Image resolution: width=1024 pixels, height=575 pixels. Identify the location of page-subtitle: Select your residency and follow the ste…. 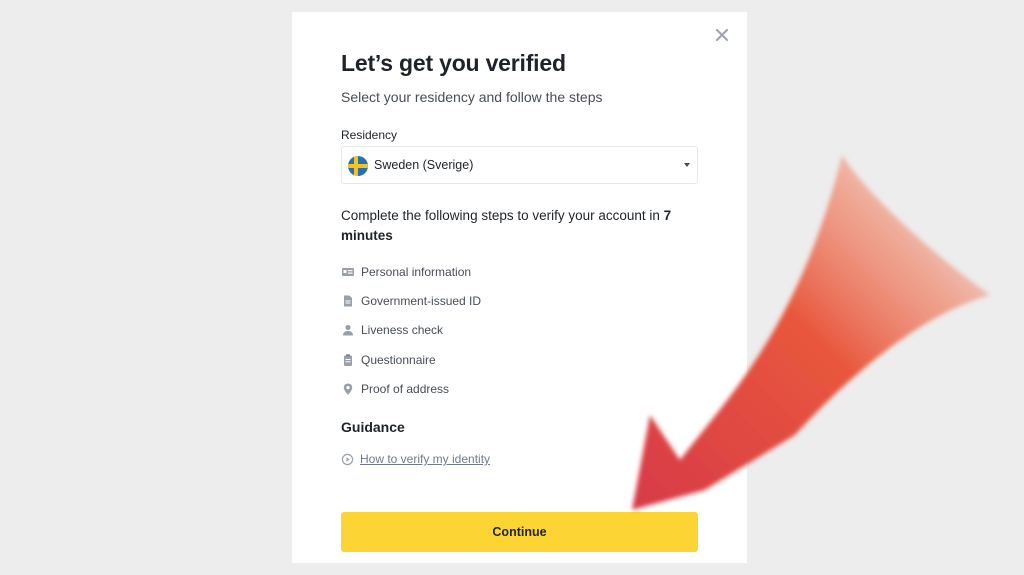
(472, 97).